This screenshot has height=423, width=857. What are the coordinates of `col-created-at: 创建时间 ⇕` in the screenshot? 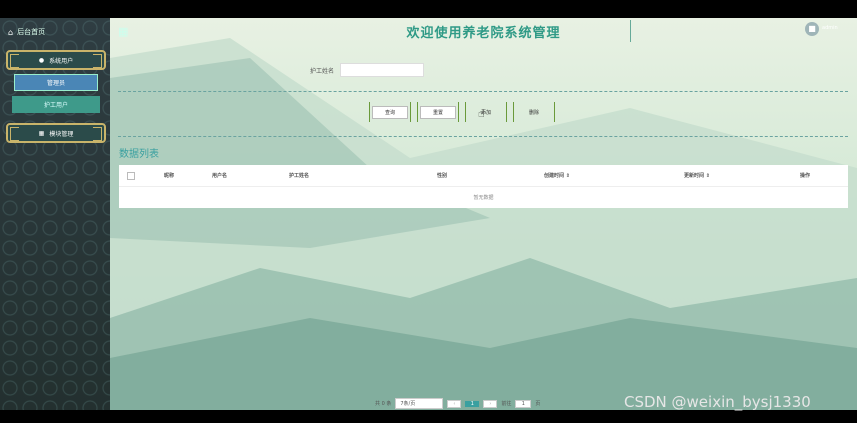 It's located at (557, 175).